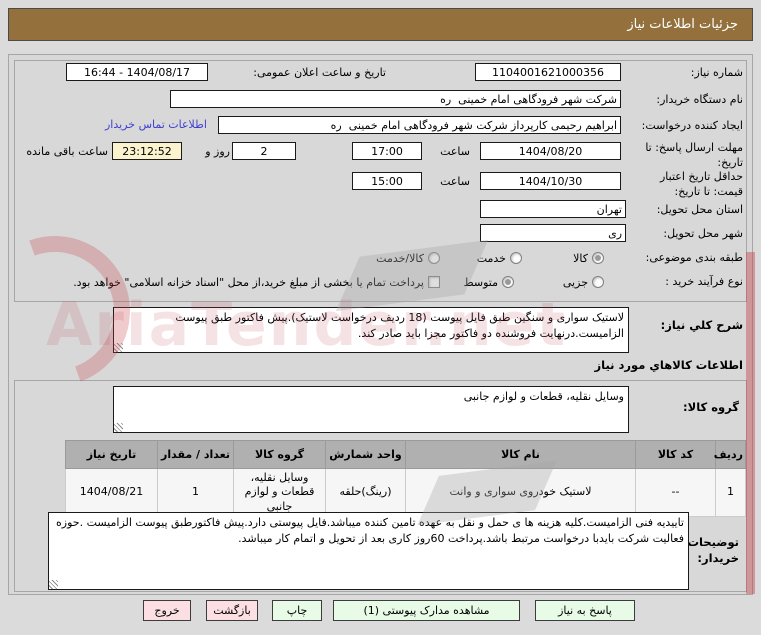  What do you see at coordinates (585, 610) in the screenshot?
I see `reply-to-need-button: پاسخ به نیاز` at bounding box center [585, 610].